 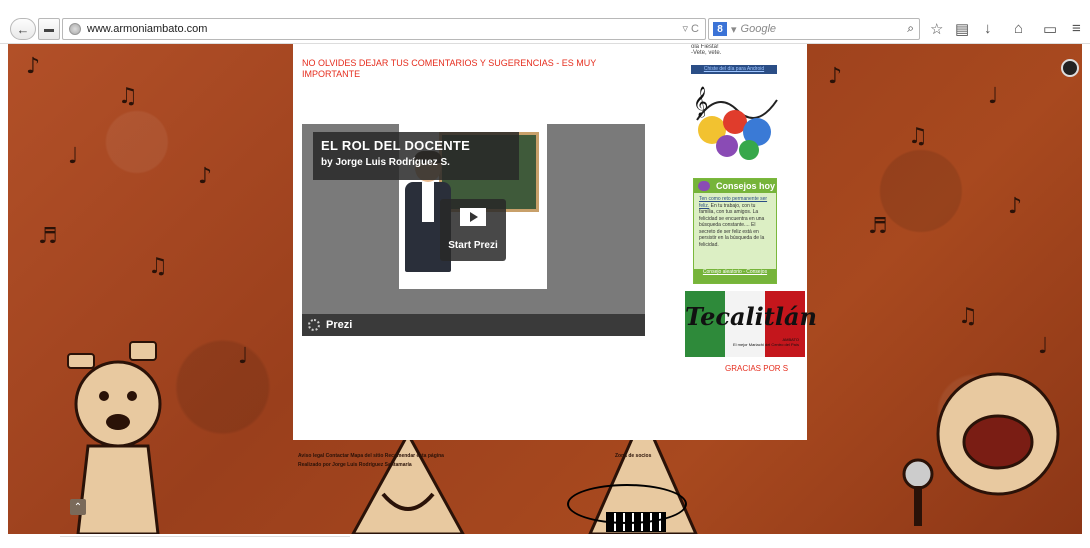 I want to click on consejos-badge-icon, so click(x=704, y=186).